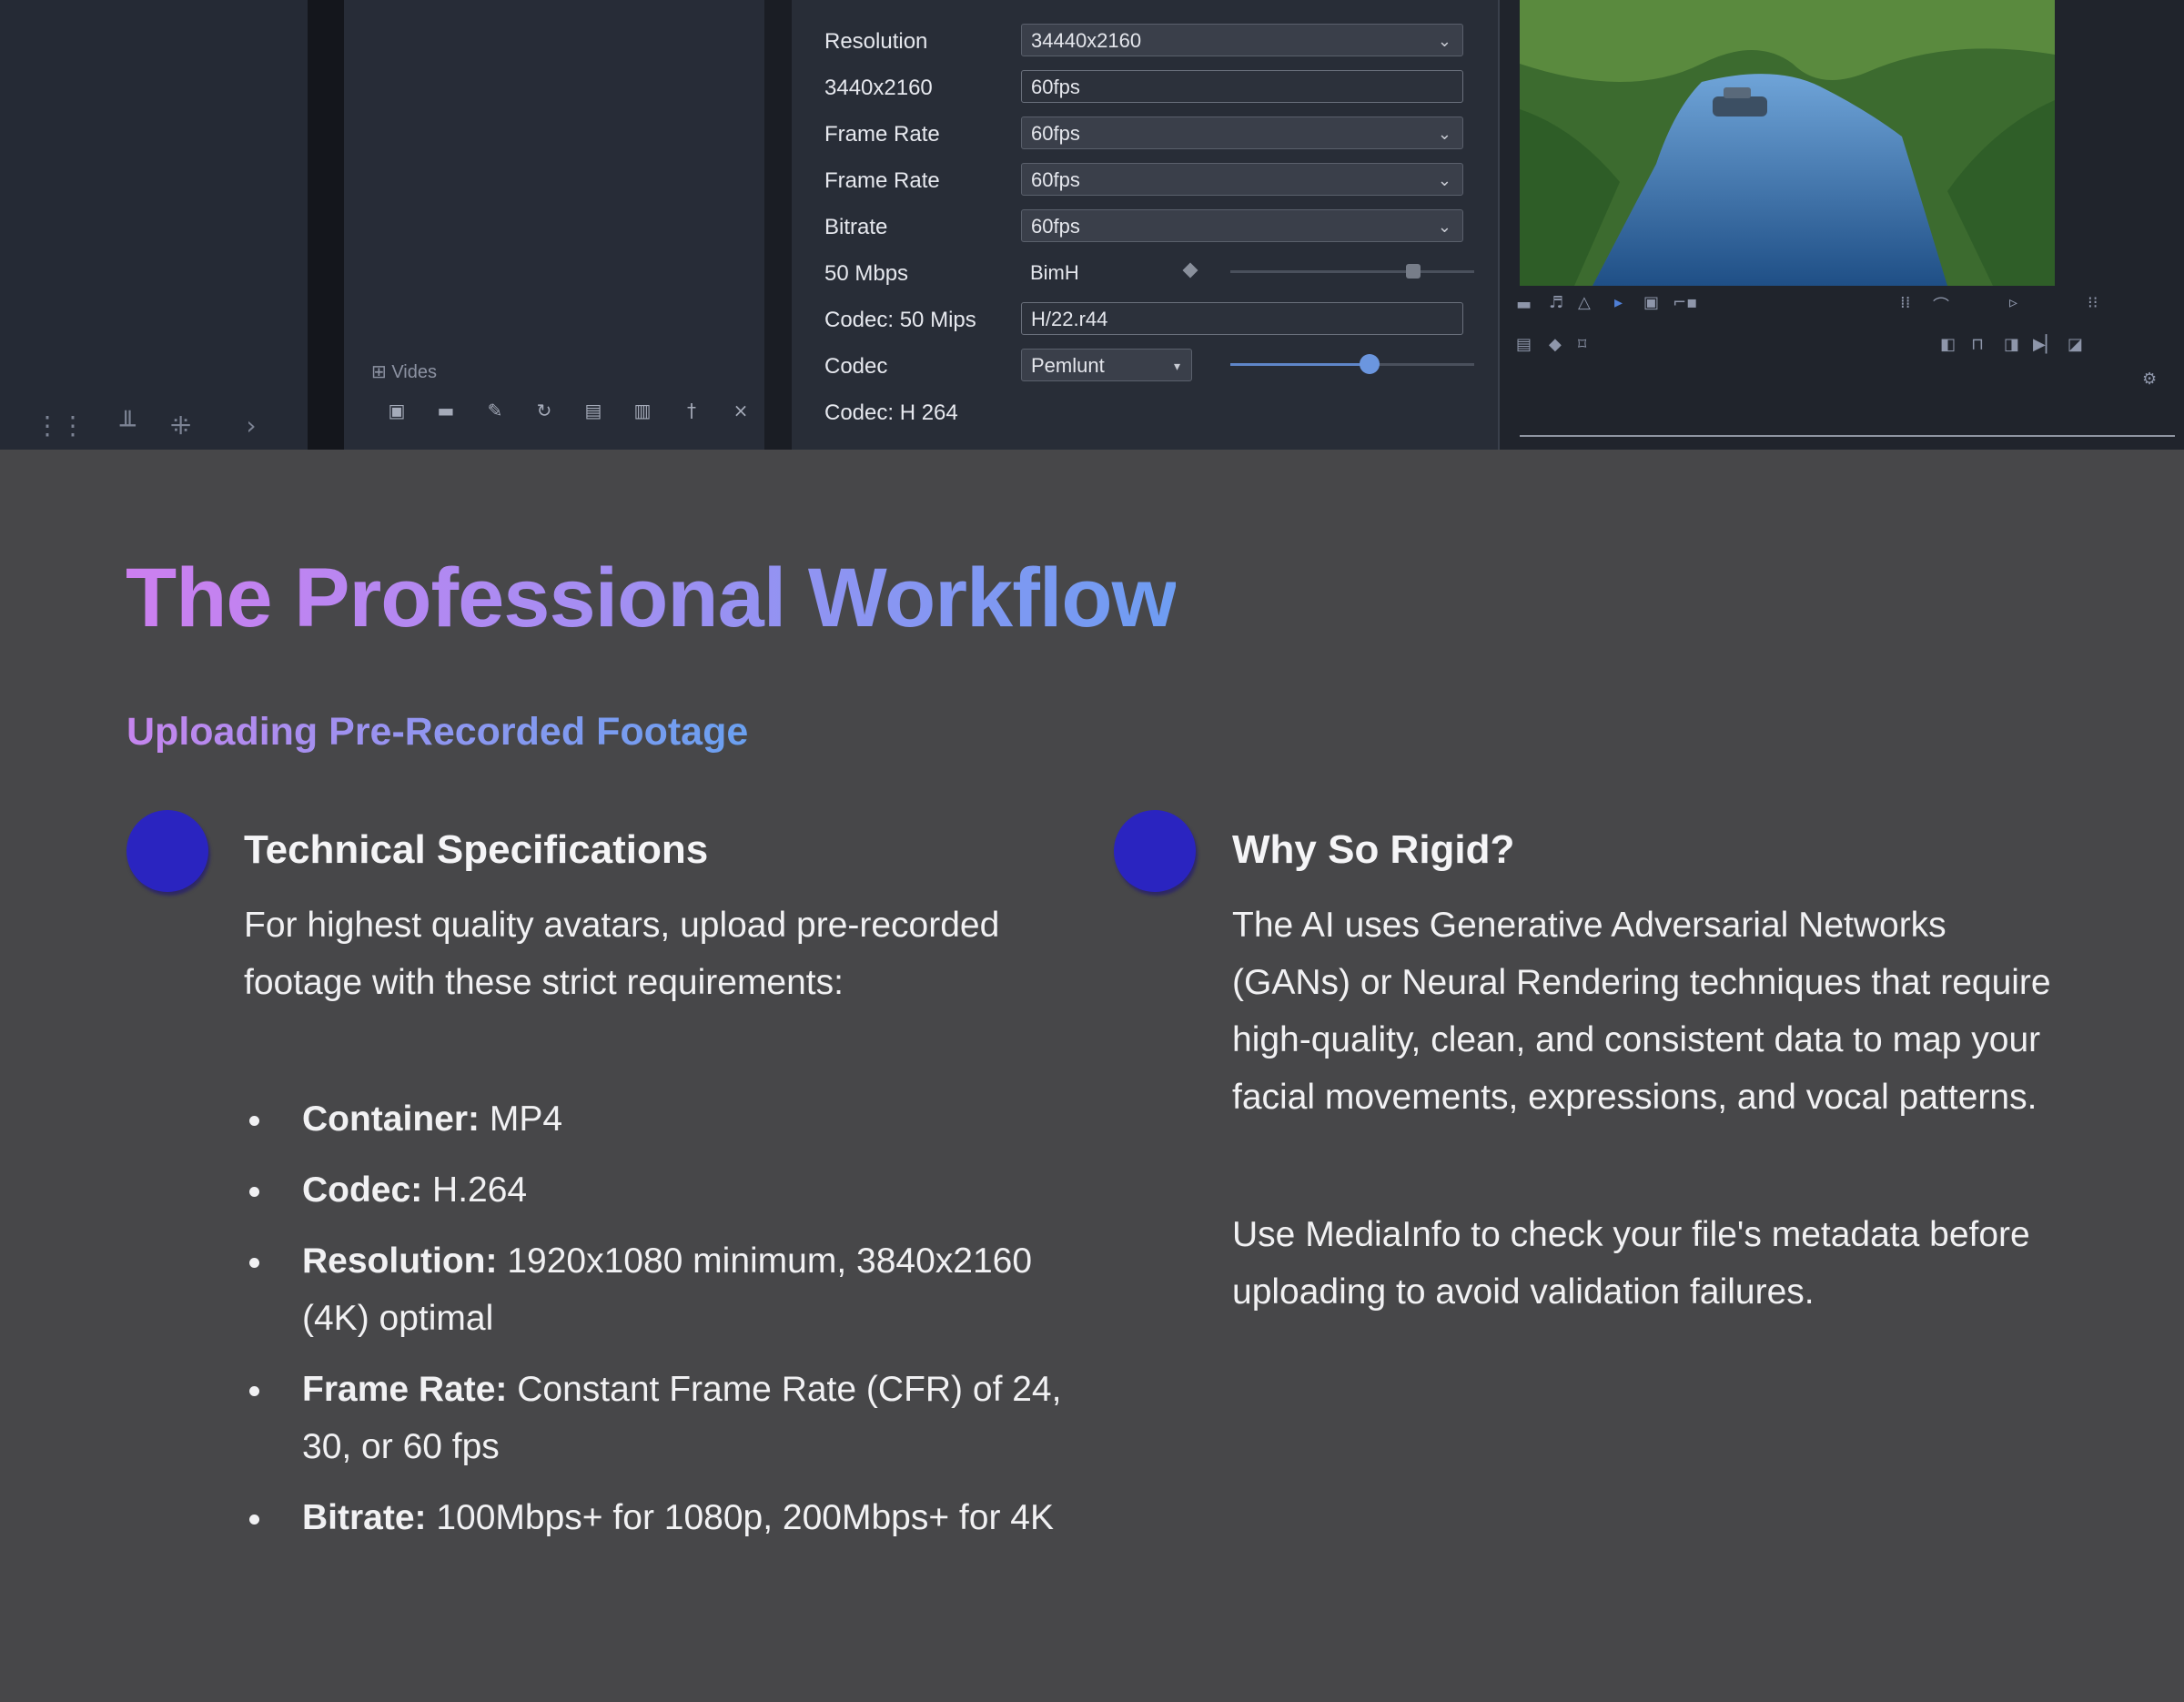 The height and width of the screenshot is (1702, 2184). Describe the element at coordinates (167, 851) in the screenshot. I see `bullet-dot-icon` at that location.